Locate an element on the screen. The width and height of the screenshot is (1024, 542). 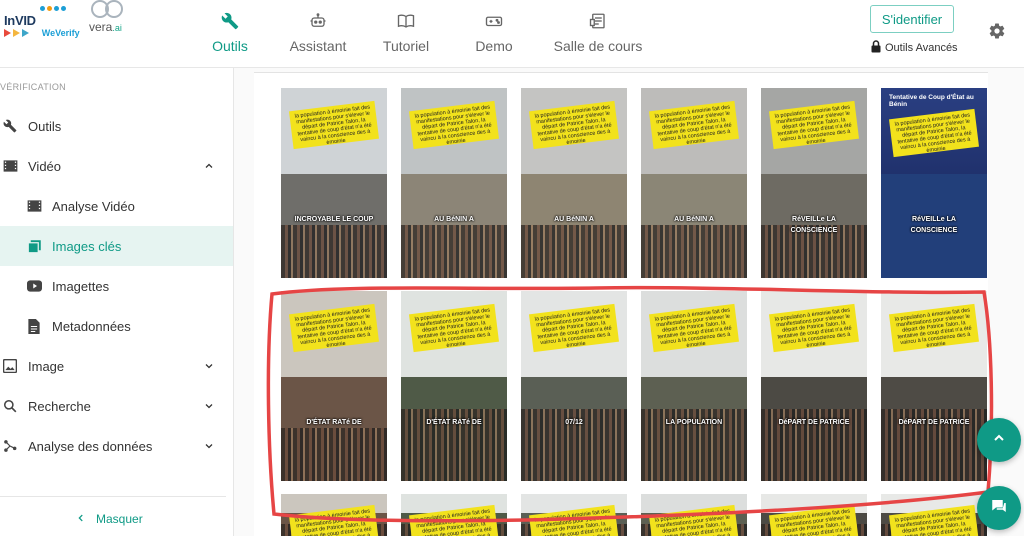
classroom-icon is located at coordinates (598, 21).